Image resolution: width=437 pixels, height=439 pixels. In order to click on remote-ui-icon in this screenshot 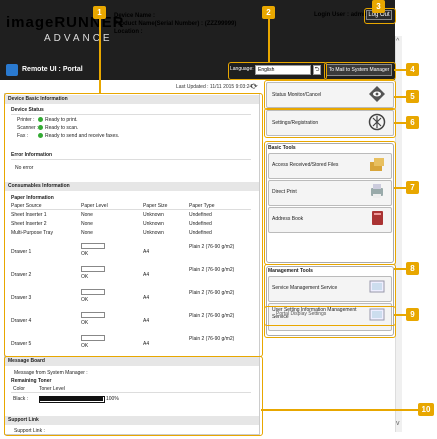, I will do `click(12, 70)`.